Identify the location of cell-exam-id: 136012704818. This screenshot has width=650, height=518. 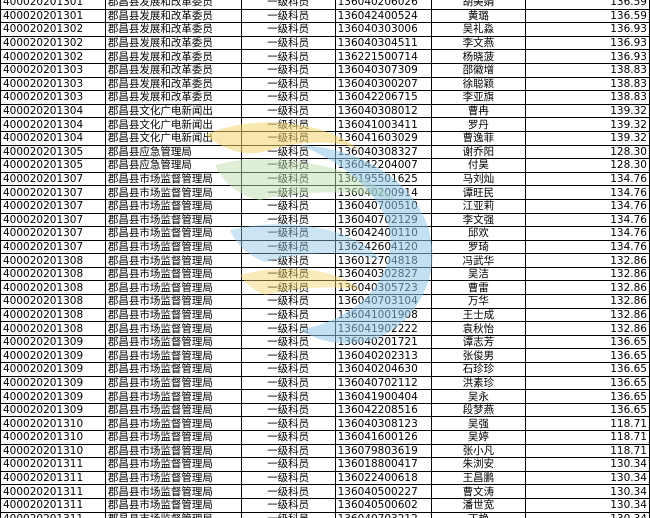
(383, 260).